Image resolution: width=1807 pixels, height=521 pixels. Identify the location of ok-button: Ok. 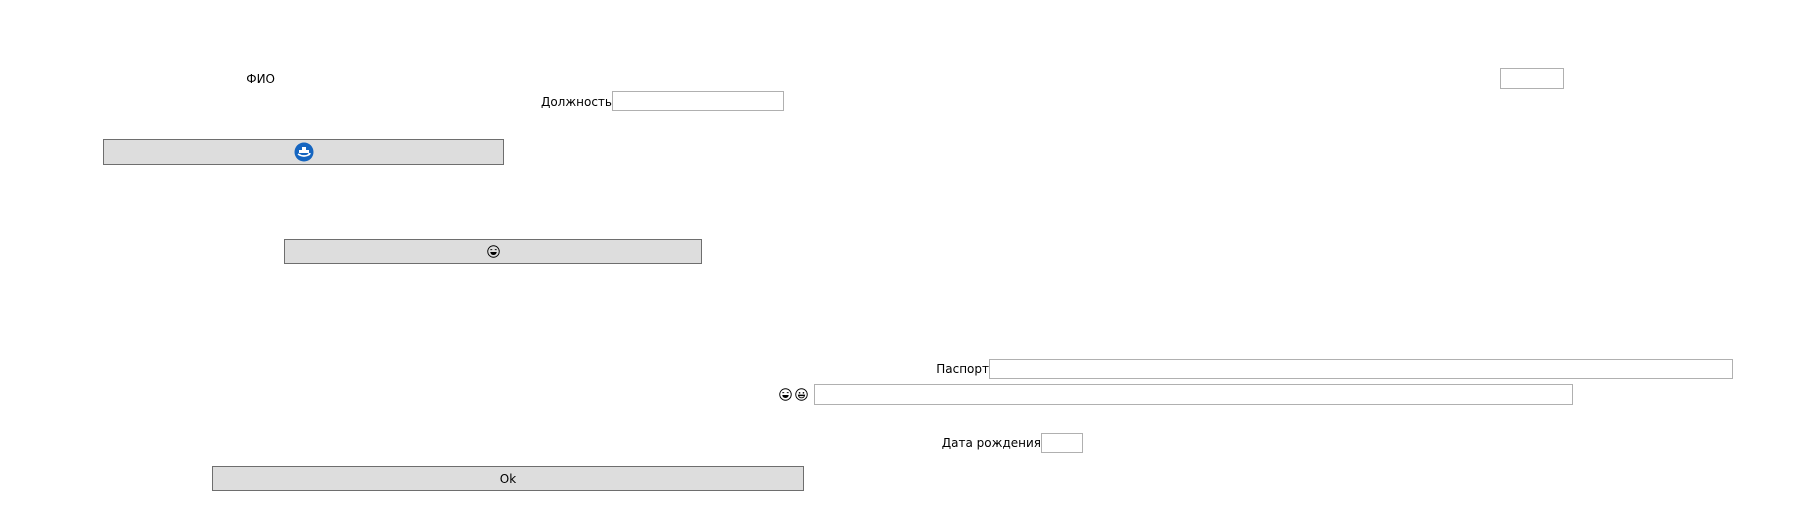
(508, 478).